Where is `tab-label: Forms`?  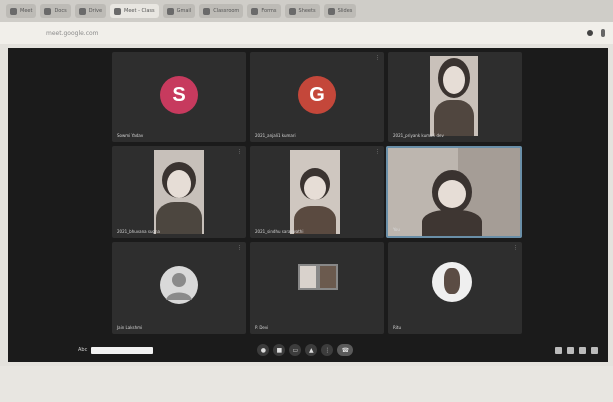 tab-label: Forms is located at coordinates (269, 11).